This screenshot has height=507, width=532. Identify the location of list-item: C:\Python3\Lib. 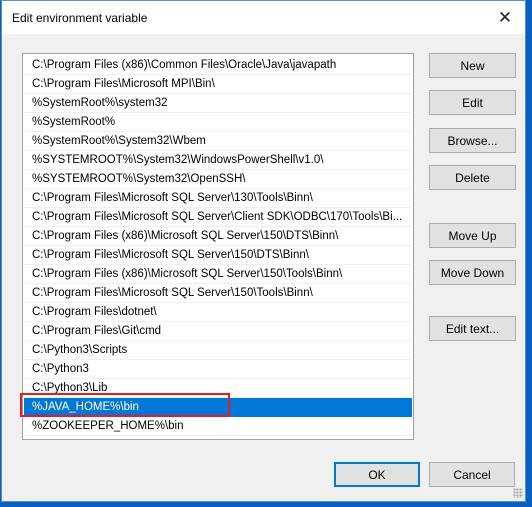
(218, 388).